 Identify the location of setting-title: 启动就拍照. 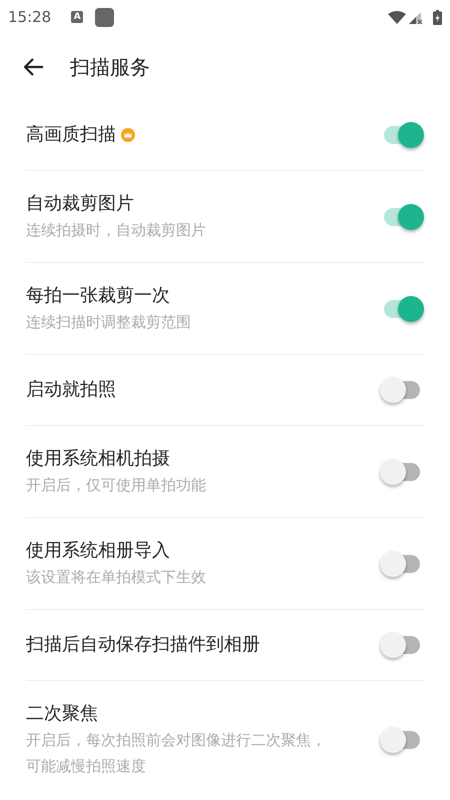
(71, 390).